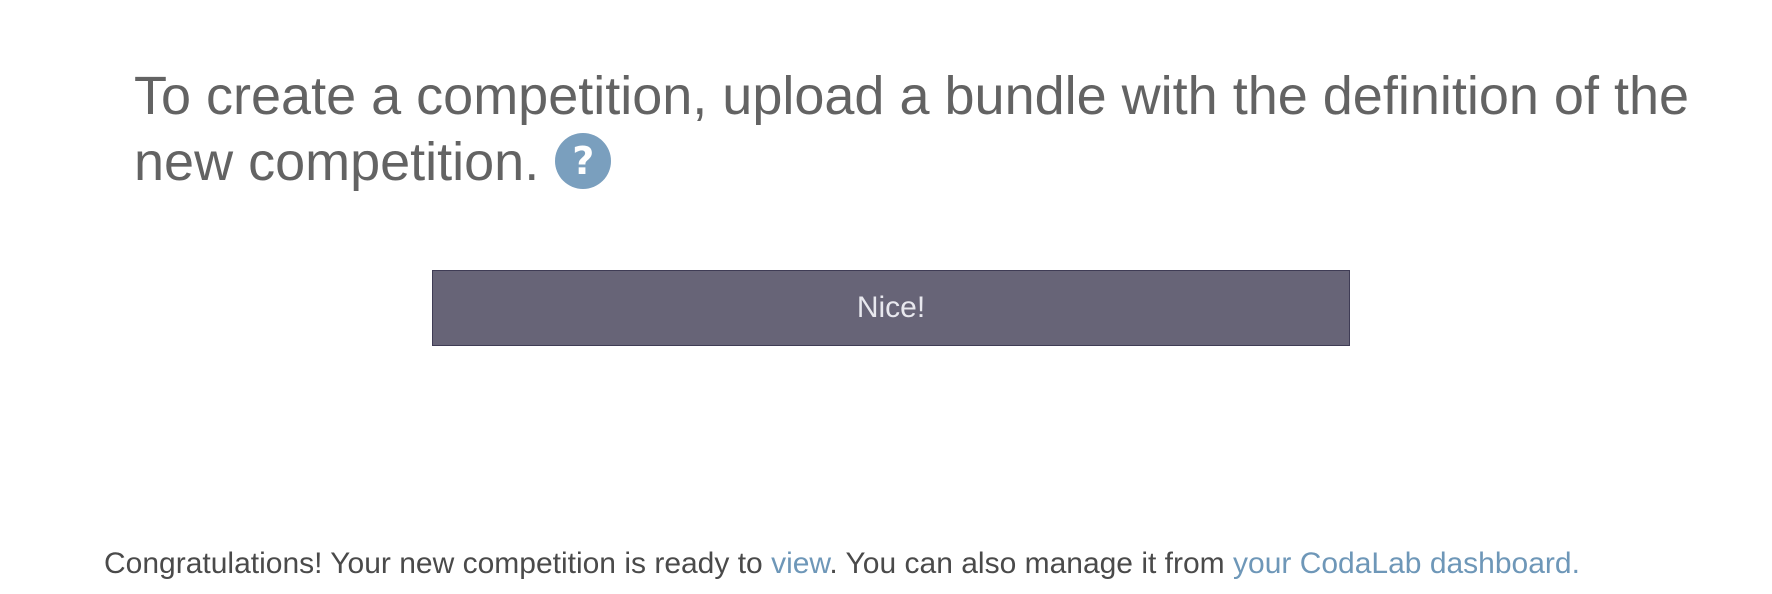  I want to click on help-icon: ?, so click(583, 161).